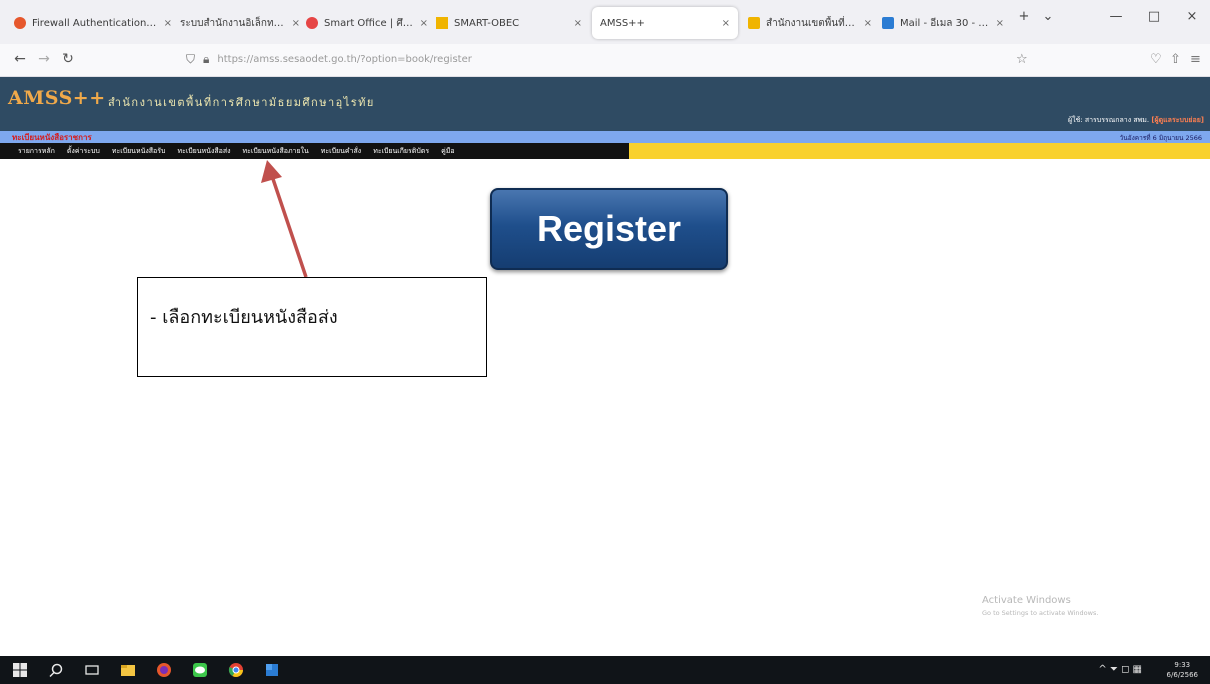  What do you see at coordinates (1175, 59) in the screenshot?
I see `extensions-icon: ⇧` at bounding box center [1175, 59].